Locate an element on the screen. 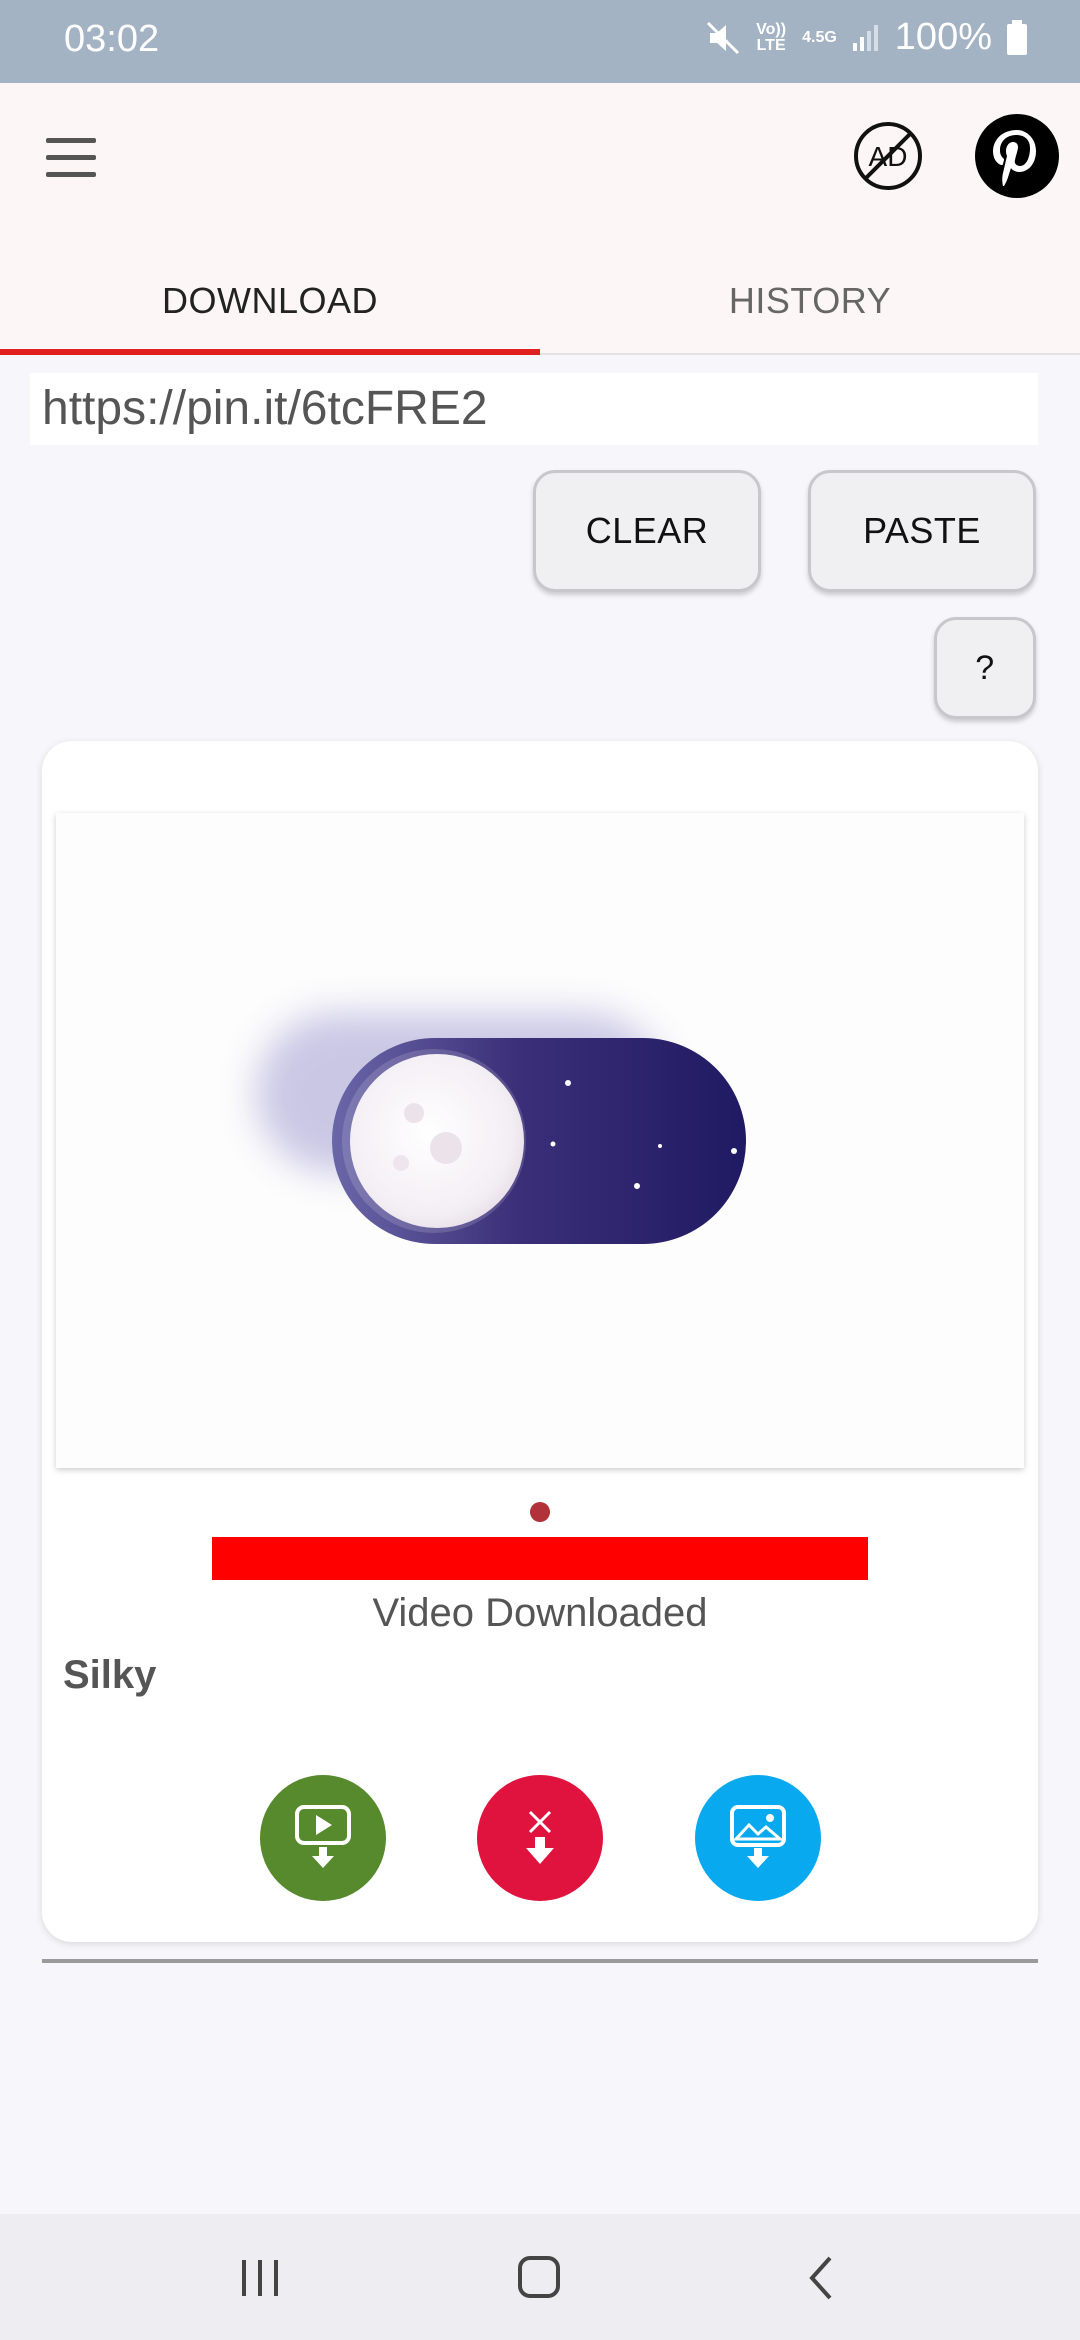 This screenshot has width=1080, height=2340. tab-bar: DOWNLOAD HISTORY is located at coordinates (540, 311).